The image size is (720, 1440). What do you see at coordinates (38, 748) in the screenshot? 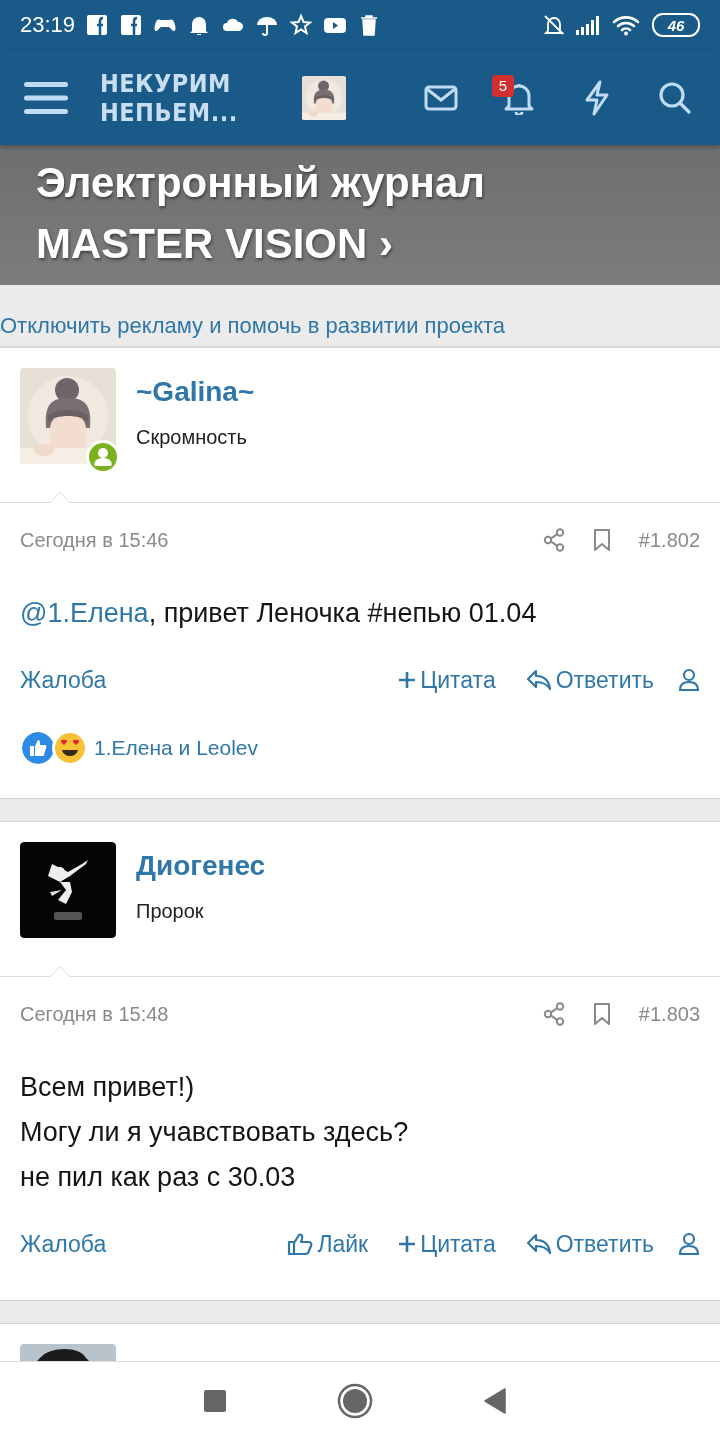
I see `like-reaction-icon` at bounding box center [38, 748].